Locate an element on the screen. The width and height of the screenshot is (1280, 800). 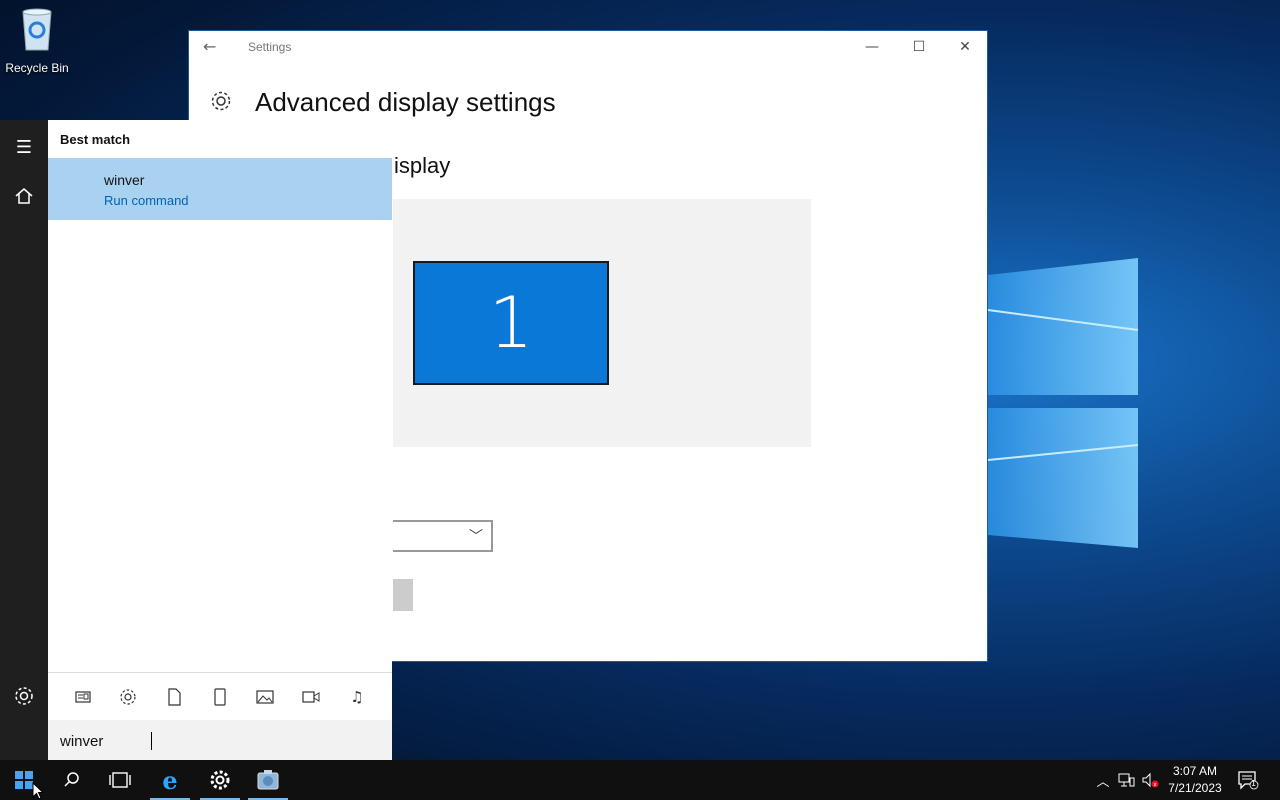
search-filter-bar: ♫ is located at coordinates (220, 696).